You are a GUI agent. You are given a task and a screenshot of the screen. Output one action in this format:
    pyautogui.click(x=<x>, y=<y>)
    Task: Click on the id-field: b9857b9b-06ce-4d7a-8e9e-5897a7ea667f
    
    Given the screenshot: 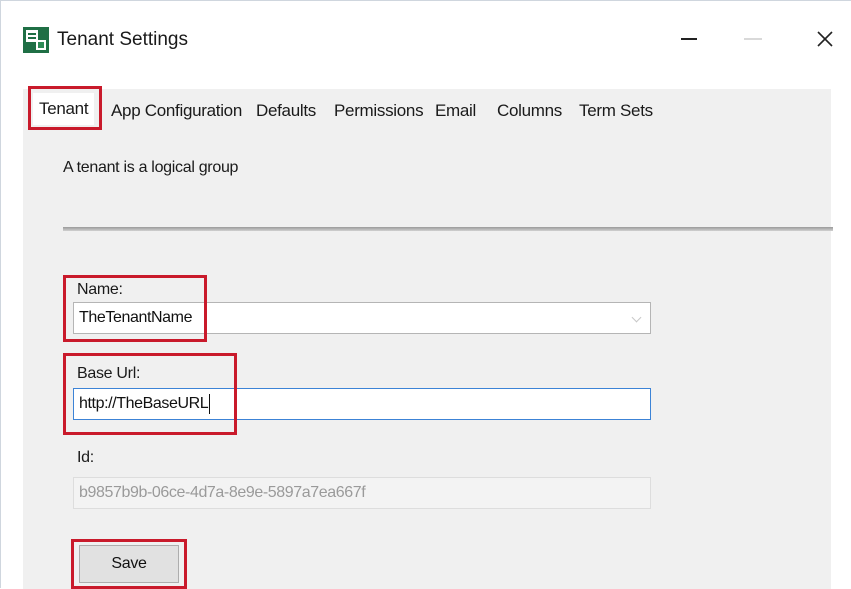 What is the action you would take?
    pyautogui.click(x=362, y=493)
    